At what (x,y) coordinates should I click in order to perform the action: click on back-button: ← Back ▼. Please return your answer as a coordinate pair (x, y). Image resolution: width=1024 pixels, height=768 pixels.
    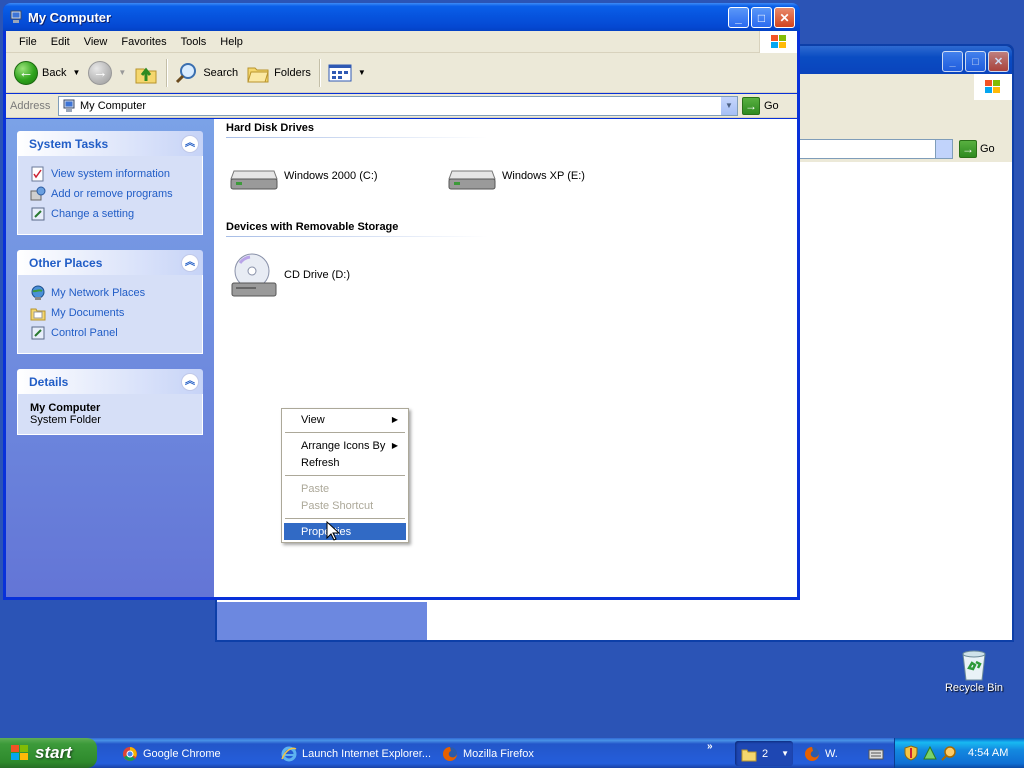
    Looking at the image, I should click on (47, 73).